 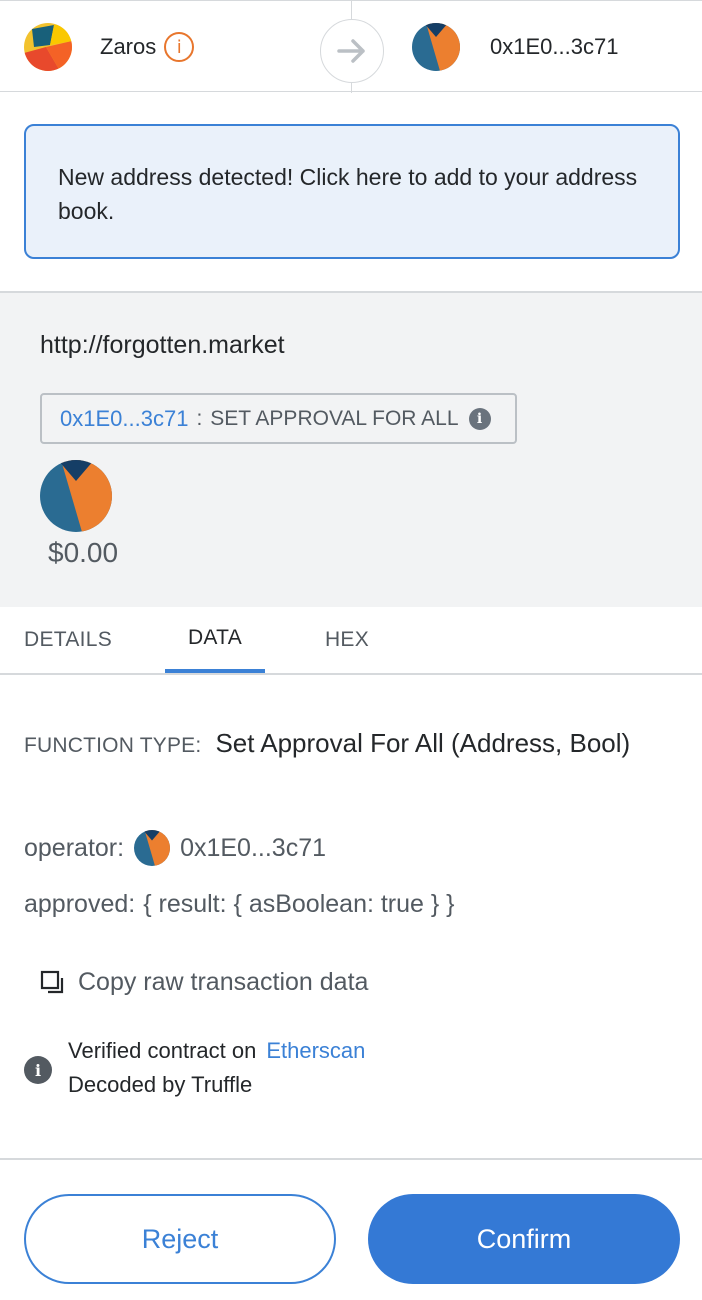 I want to click on verified-line: Verified contract on Etherscan, so click(x=216, y=1051).